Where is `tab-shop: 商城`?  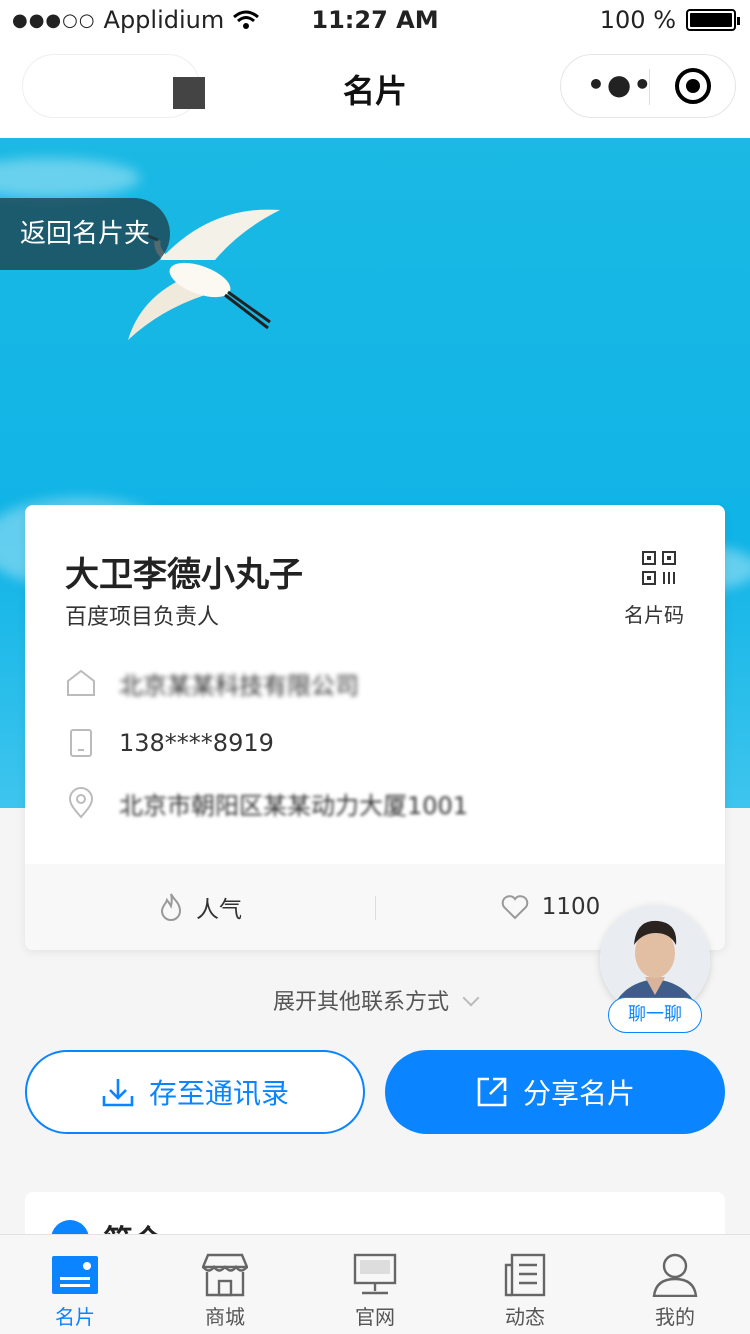
tab-shop: 商城 is located at coordinates (225, 1284).